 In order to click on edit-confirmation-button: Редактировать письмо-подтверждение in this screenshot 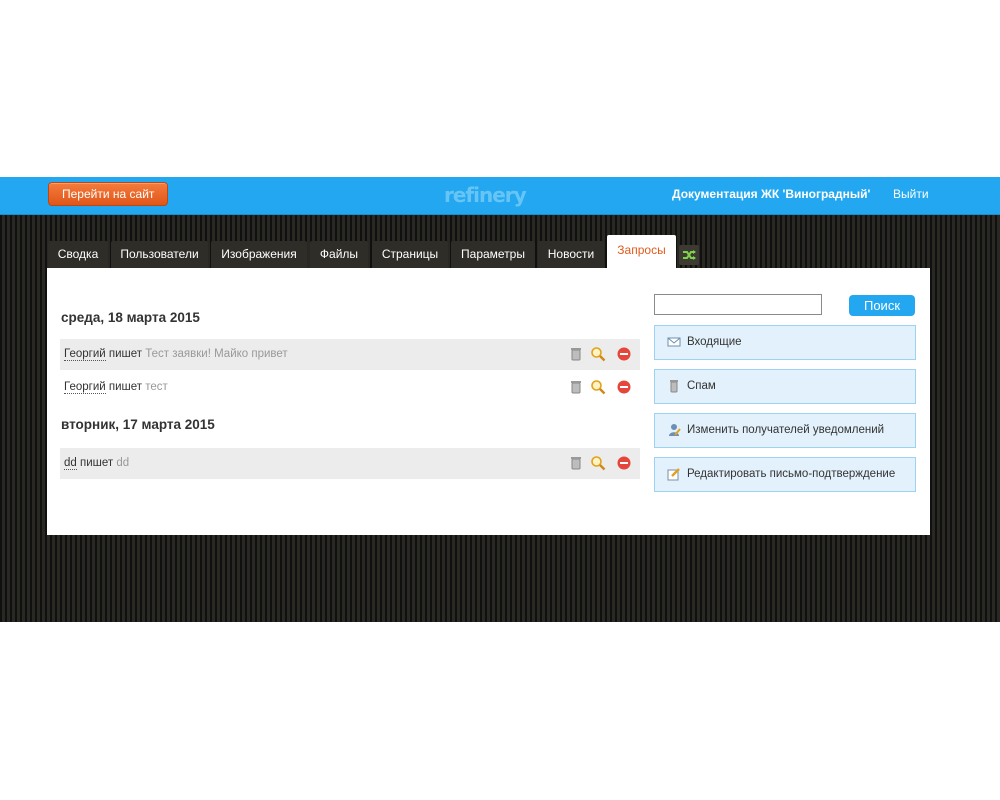, I will do `click(785, 474)`.